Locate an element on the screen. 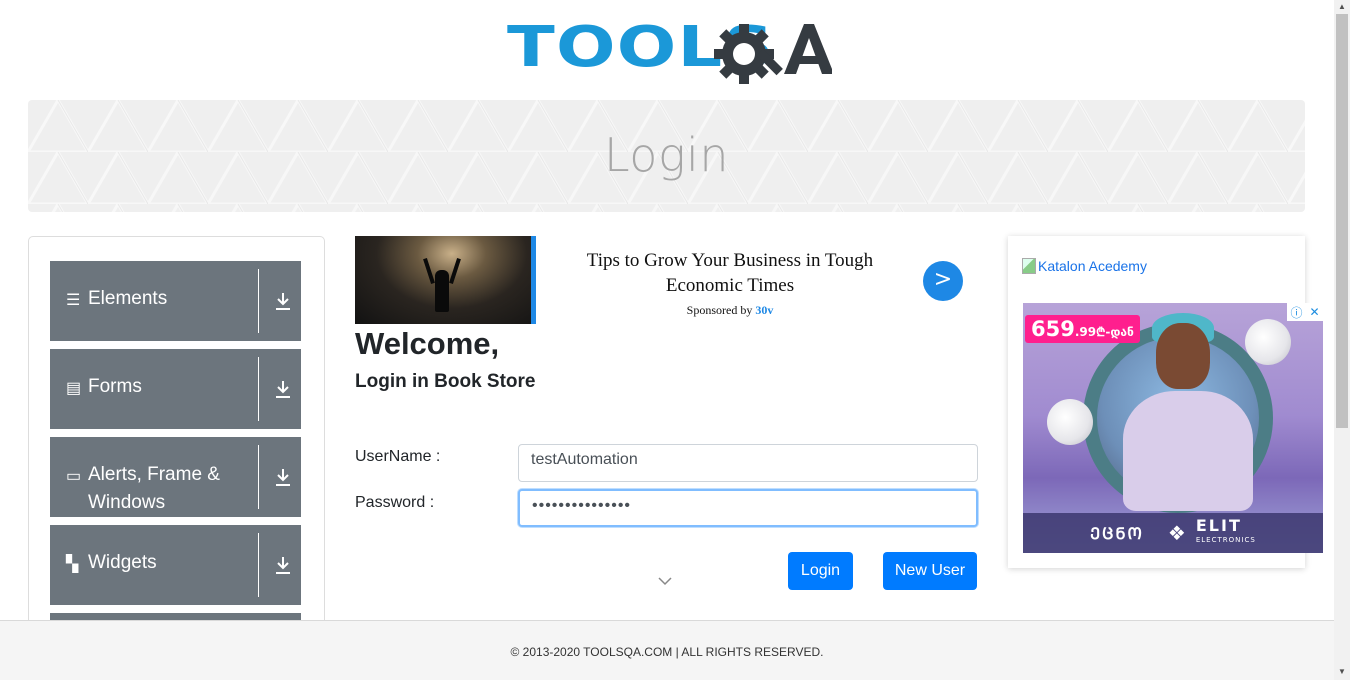 The height and width of the screenshot is (680, 1350). close-icon: ✕ is located at coordinates (1314, 312).